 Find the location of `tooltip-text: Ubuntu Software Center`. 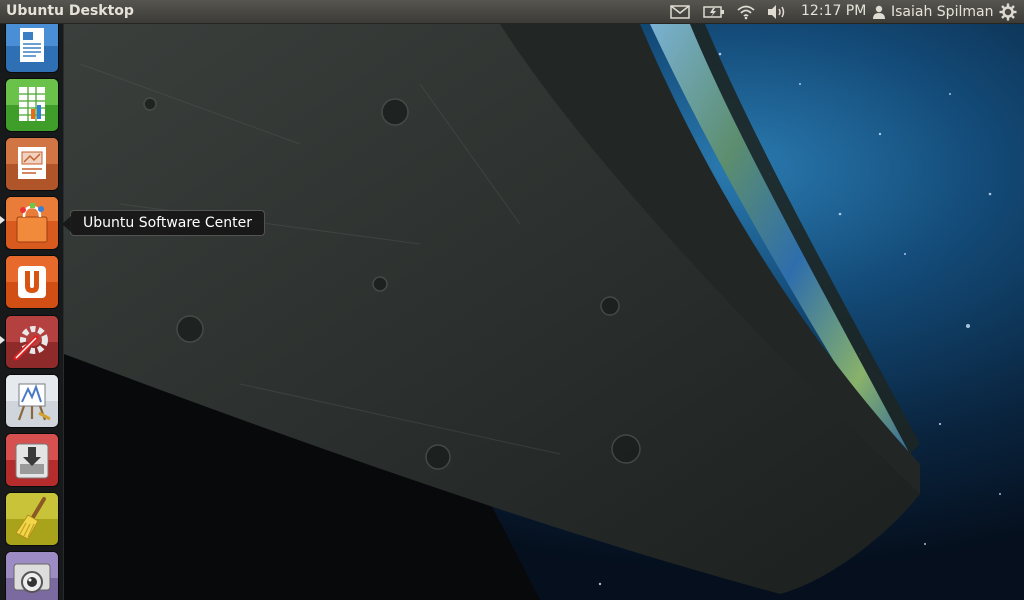

tooltip-text: Ubuntu Software Center is located at coordinates (167, 223).